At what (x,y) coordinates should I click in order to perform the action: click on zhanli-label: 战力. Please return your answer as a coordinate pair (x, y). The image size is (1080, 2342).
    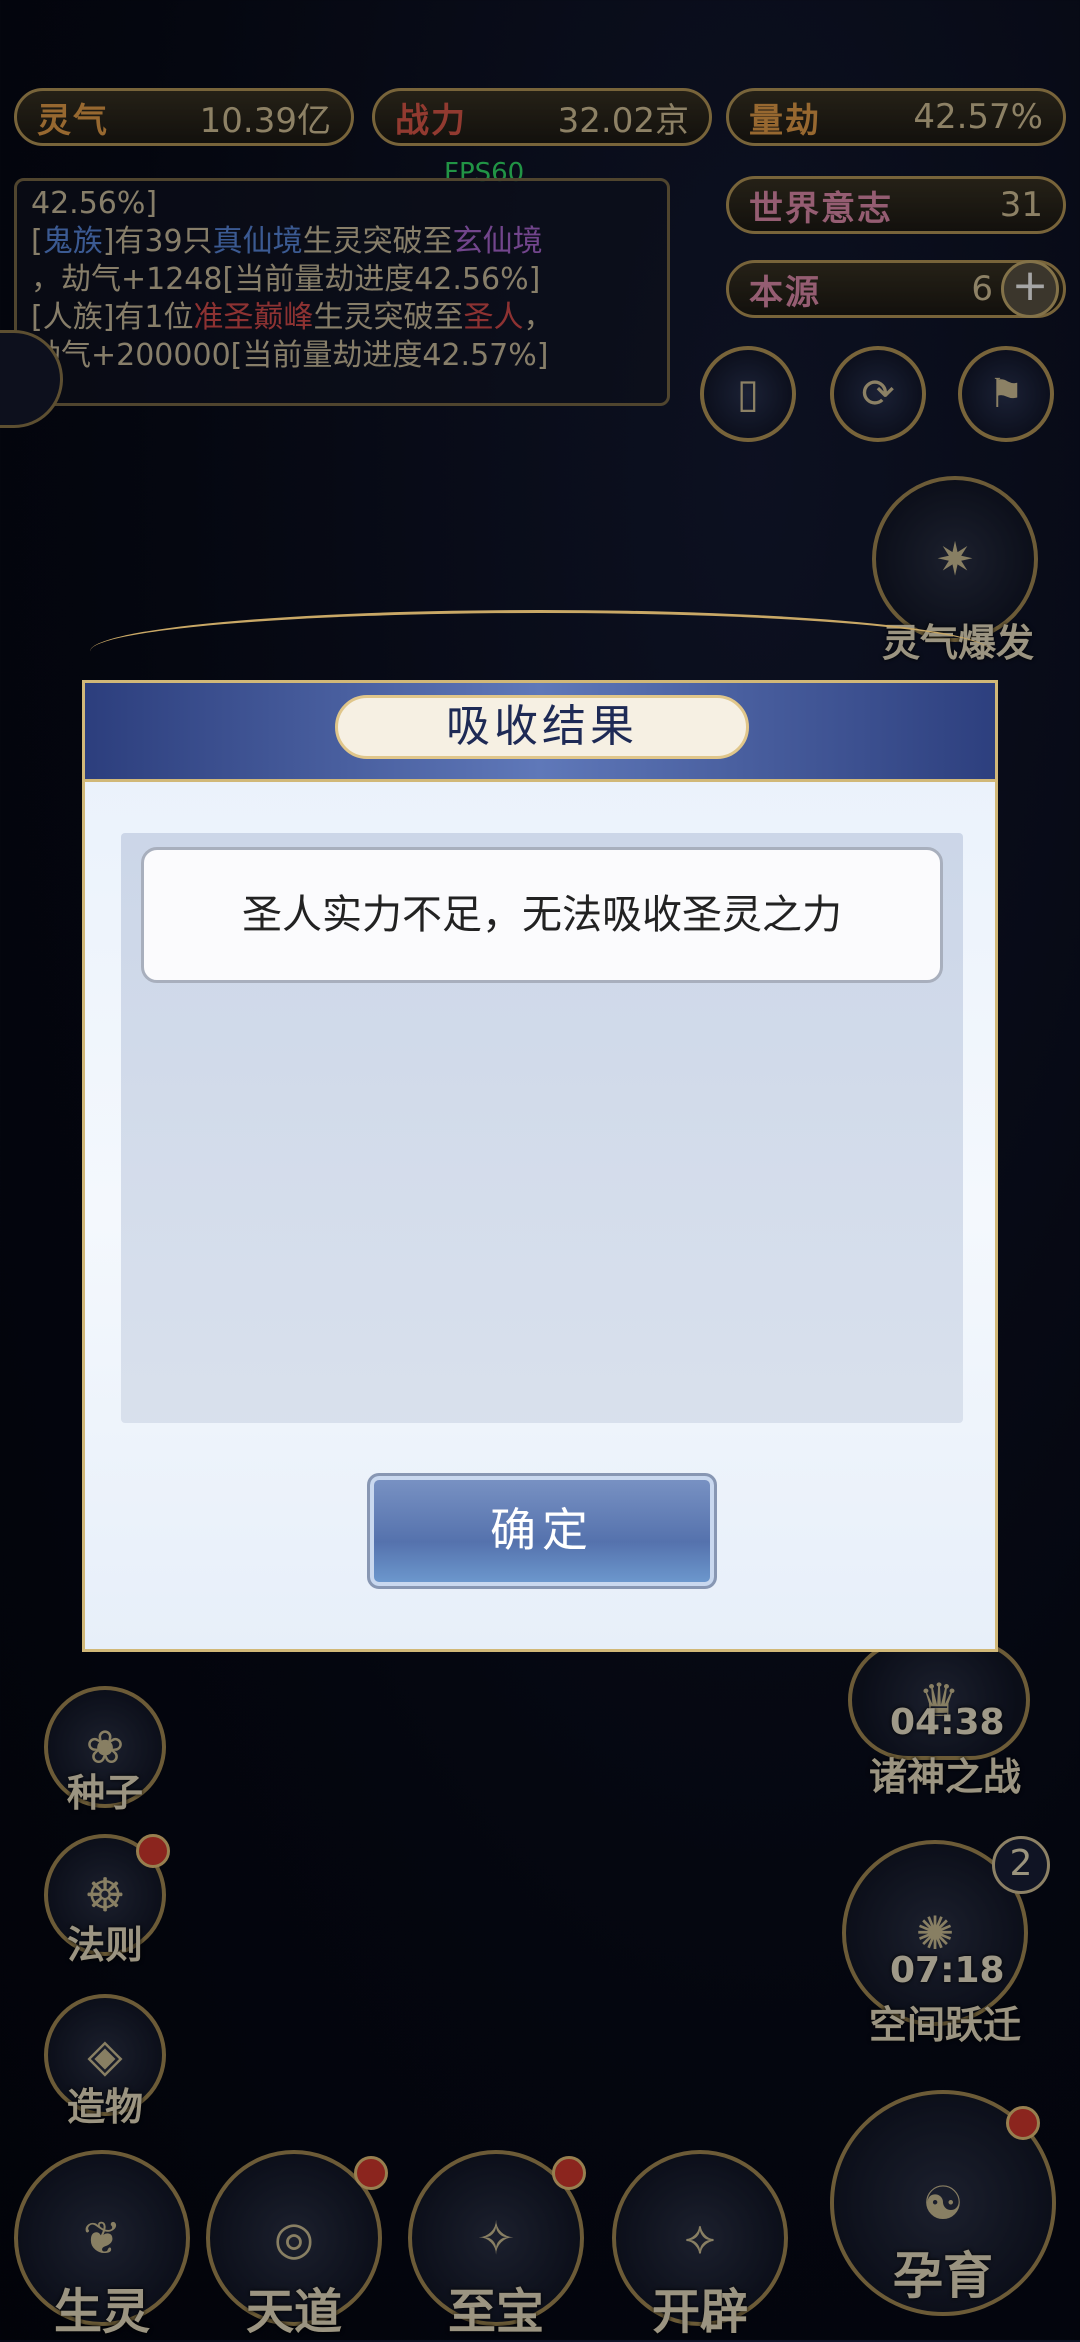
    Looking at the image, I should click on (431, 120).